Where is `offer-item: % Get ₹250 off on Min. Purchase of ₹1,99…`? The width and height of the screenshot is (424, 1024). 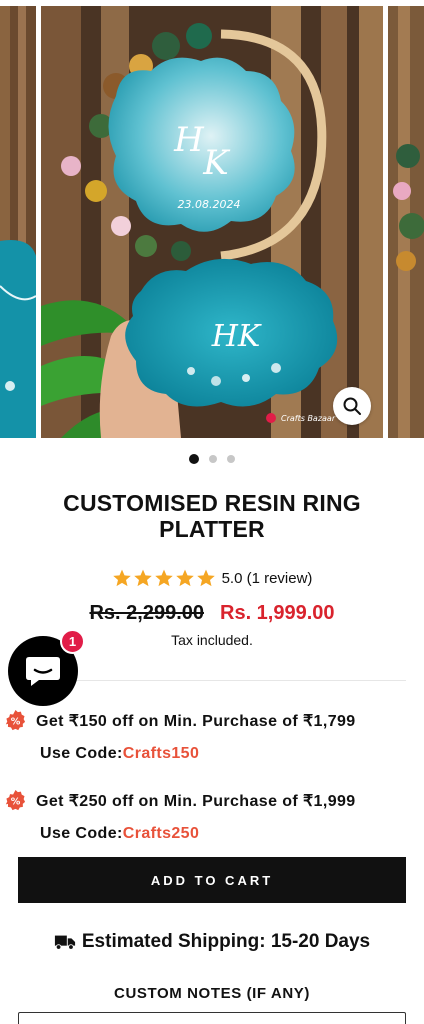
offer-item: % Get ₹250 off on Min. Purchase of ₹1,99… is located at coordinates (212, 816).